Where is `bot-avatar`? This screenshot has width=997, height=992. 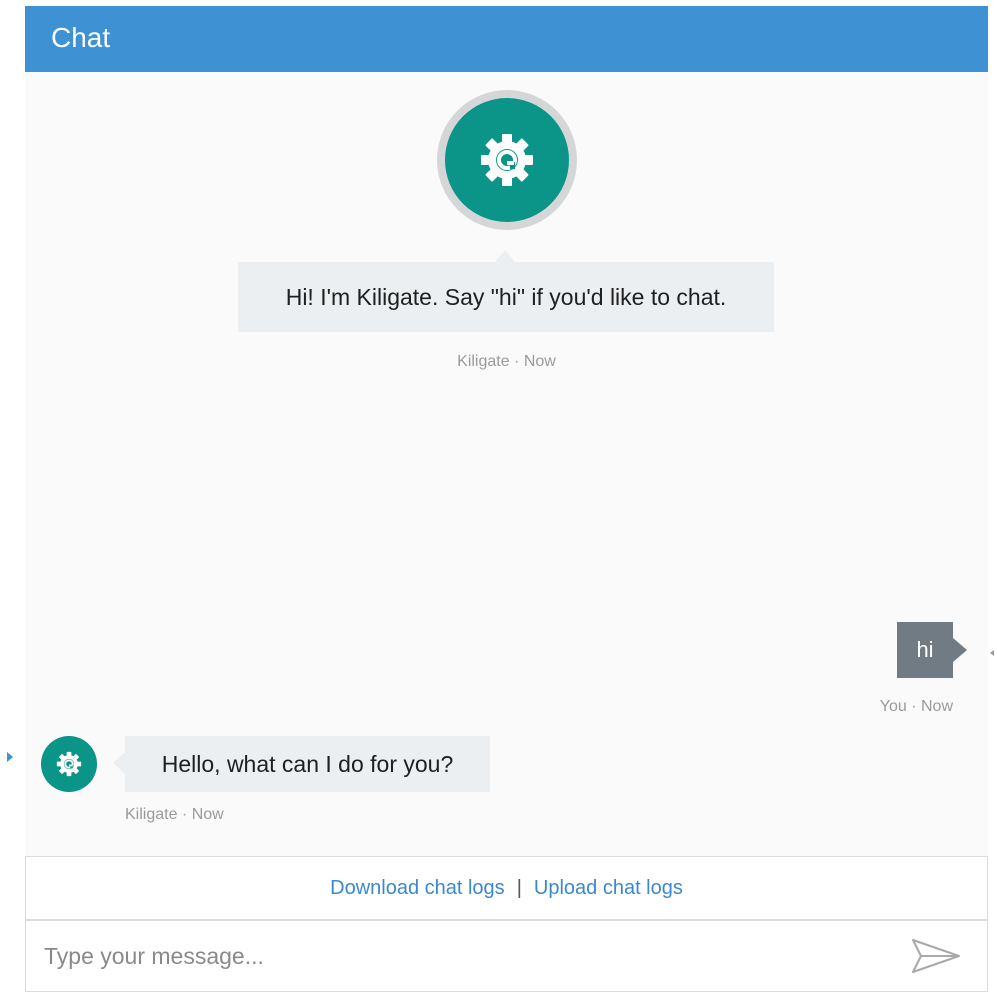 bot-avatar is located at coordinates (69, 764).